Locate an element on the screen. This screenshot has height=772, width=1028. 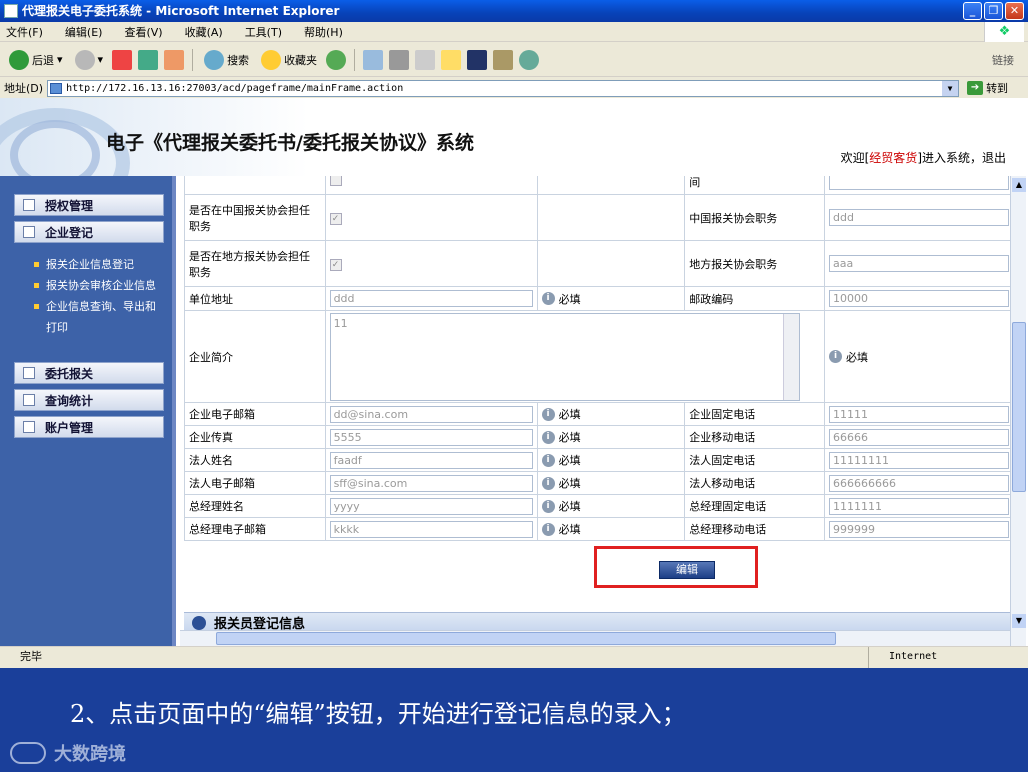
email-field: dd@sina.com is located at coordinates (431, 414).